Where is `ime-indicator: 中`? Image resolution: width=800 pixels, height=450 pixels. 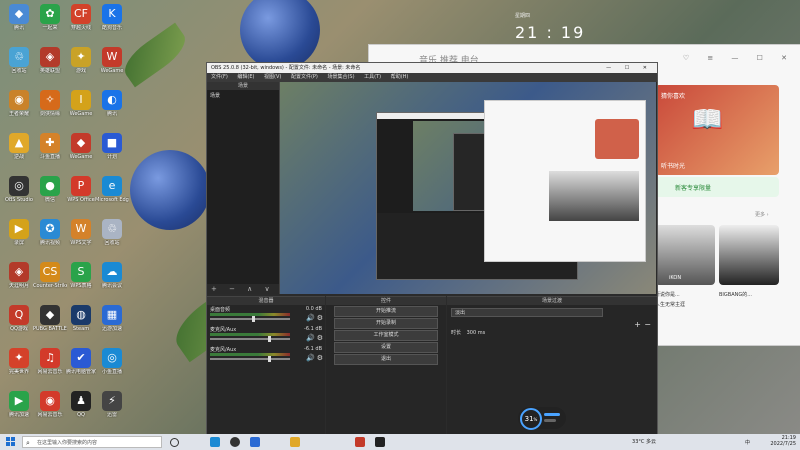
ime-indicator: 中 is located at coordinates (747, 442).